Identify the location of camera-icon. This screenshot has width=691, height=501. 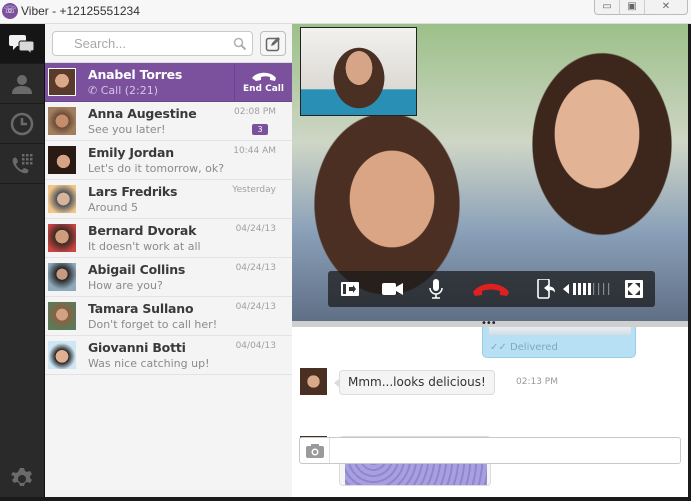
(314, 450).